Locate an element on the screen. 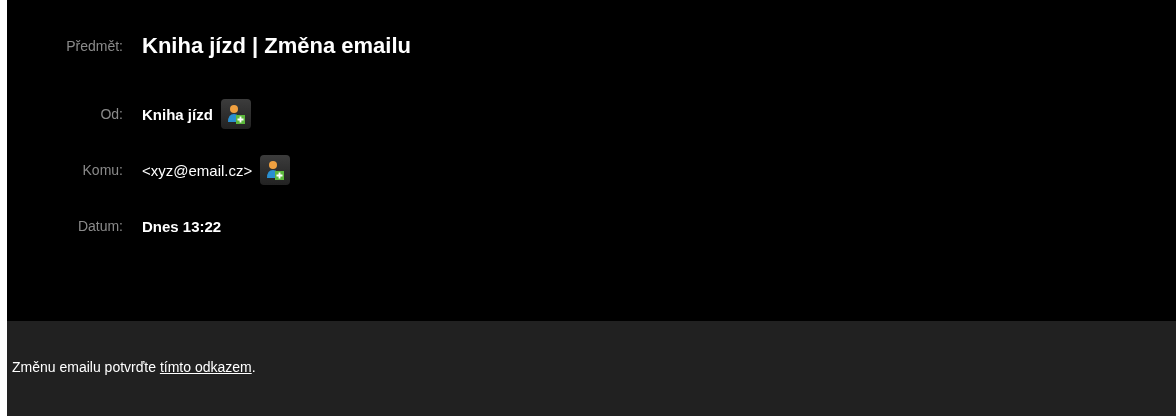 This screenshot has height=416, width=1176. confirm-link: tímto odkazem is located at coordinates (205, 367).